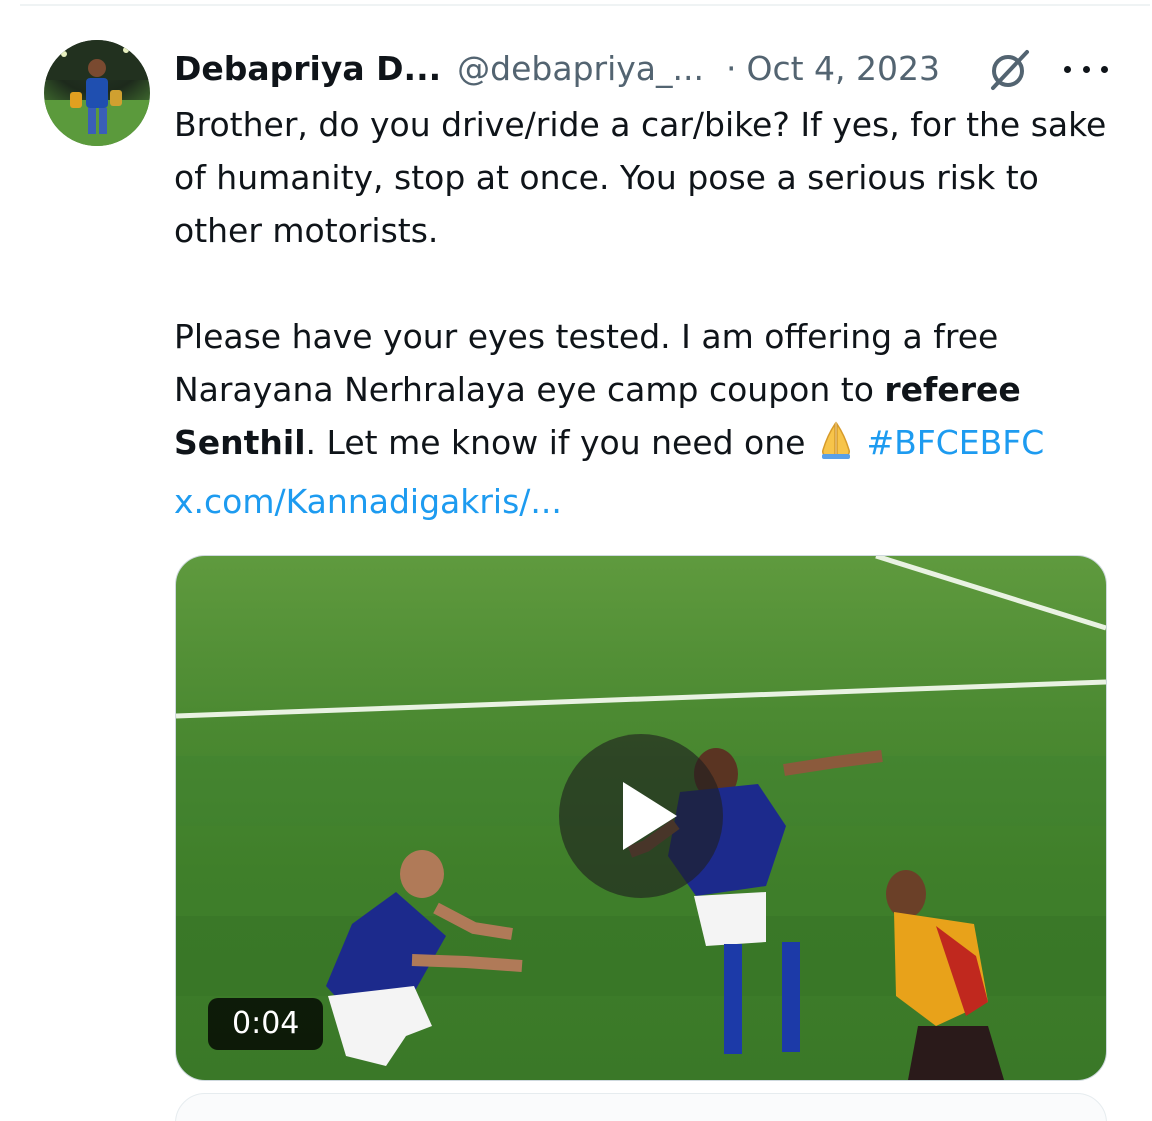 This screenshot has width=1152, height=1121. What do you see at coordinates (955, 442) in the screenshot?
I see `hashtag-link: #BFCEBFC` at bounding box center [955, 442].